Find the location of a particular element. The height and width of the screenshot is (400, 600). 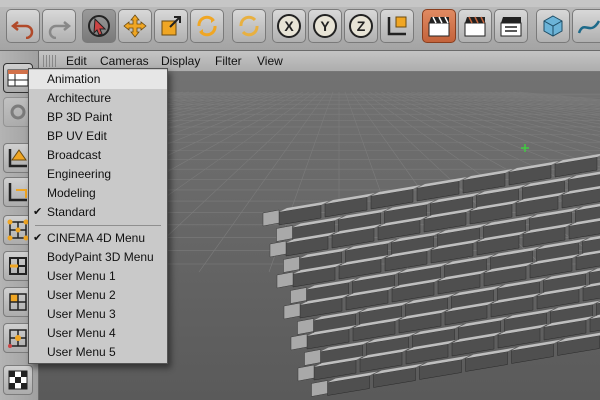

layout-menu-item-label: Standard is located at coordinates (71, 212).